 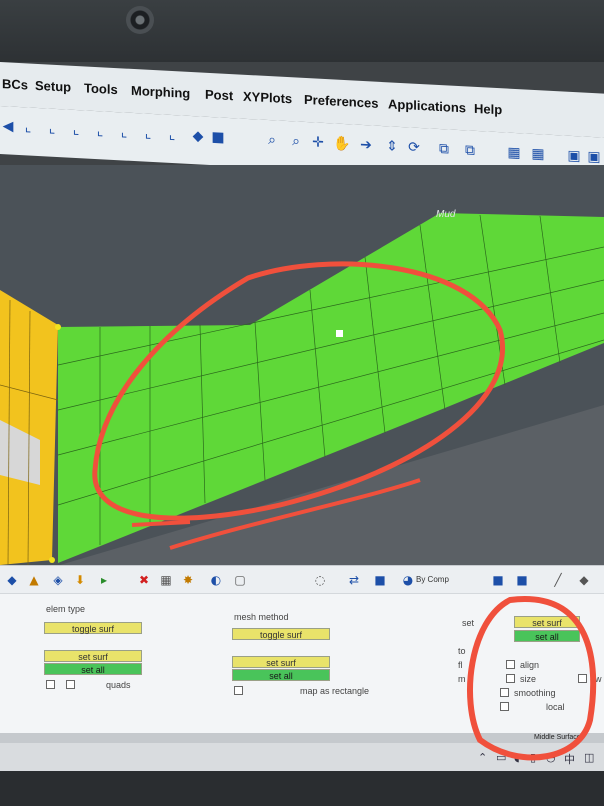 I want to click on language-indicator: 中, so click(x=569, y=759).